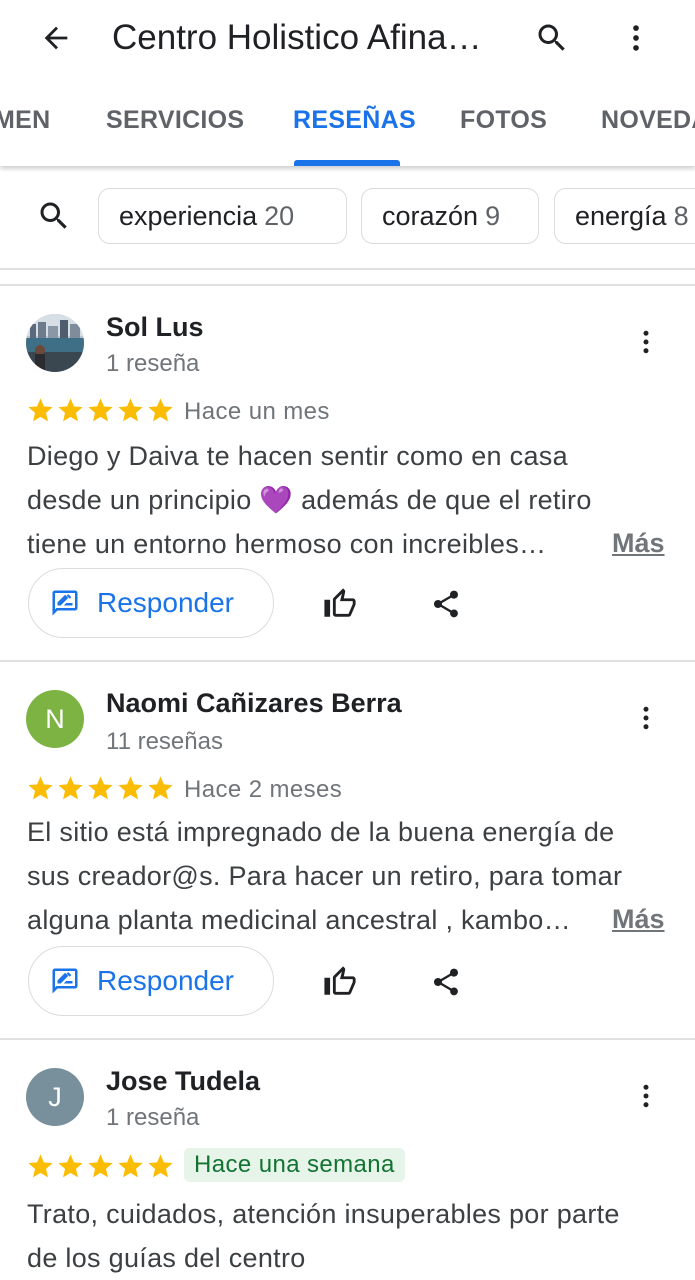 The height and width of the screenshot is (1280, 695). What do you see at coordinates (621, 215) in the screenshot?
I see `chip-label: energía` at bounding box center [621, 215].